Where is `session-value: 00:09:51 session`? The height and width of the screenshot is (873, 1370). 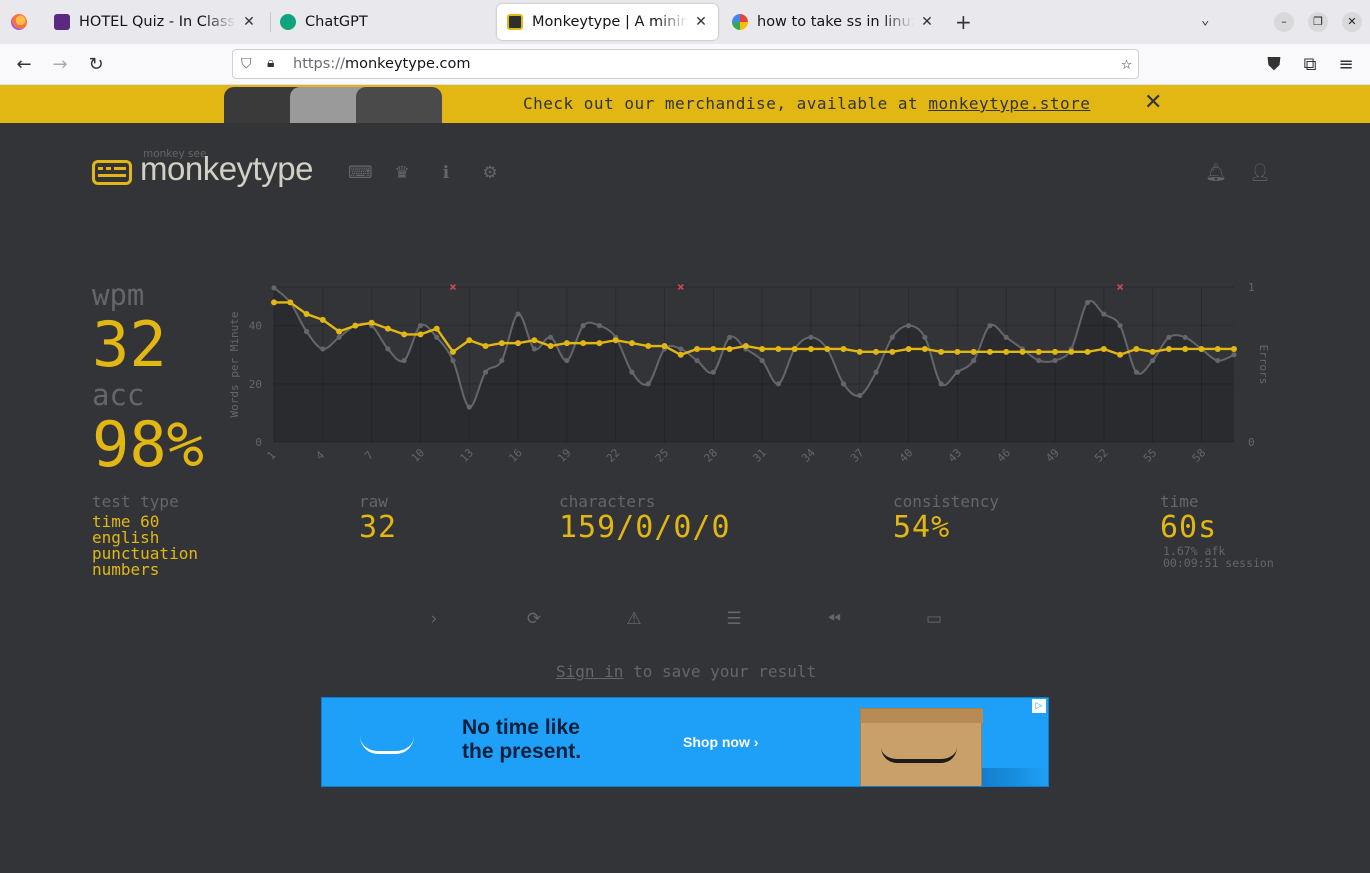
session-value: 00:09:51 session is located at coordinates (1218, 563).